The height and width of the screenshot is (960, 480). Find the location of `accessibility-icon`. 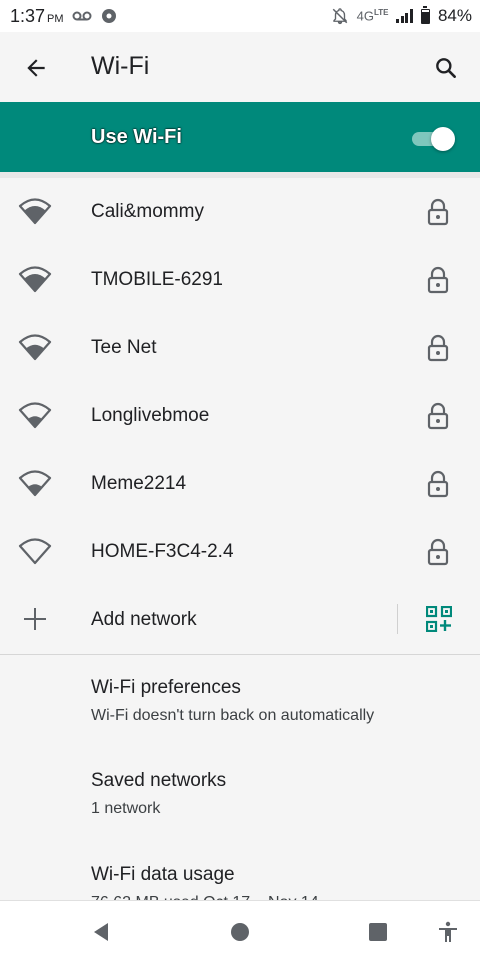

accessibility-icon is located at coordinates (448, 931).